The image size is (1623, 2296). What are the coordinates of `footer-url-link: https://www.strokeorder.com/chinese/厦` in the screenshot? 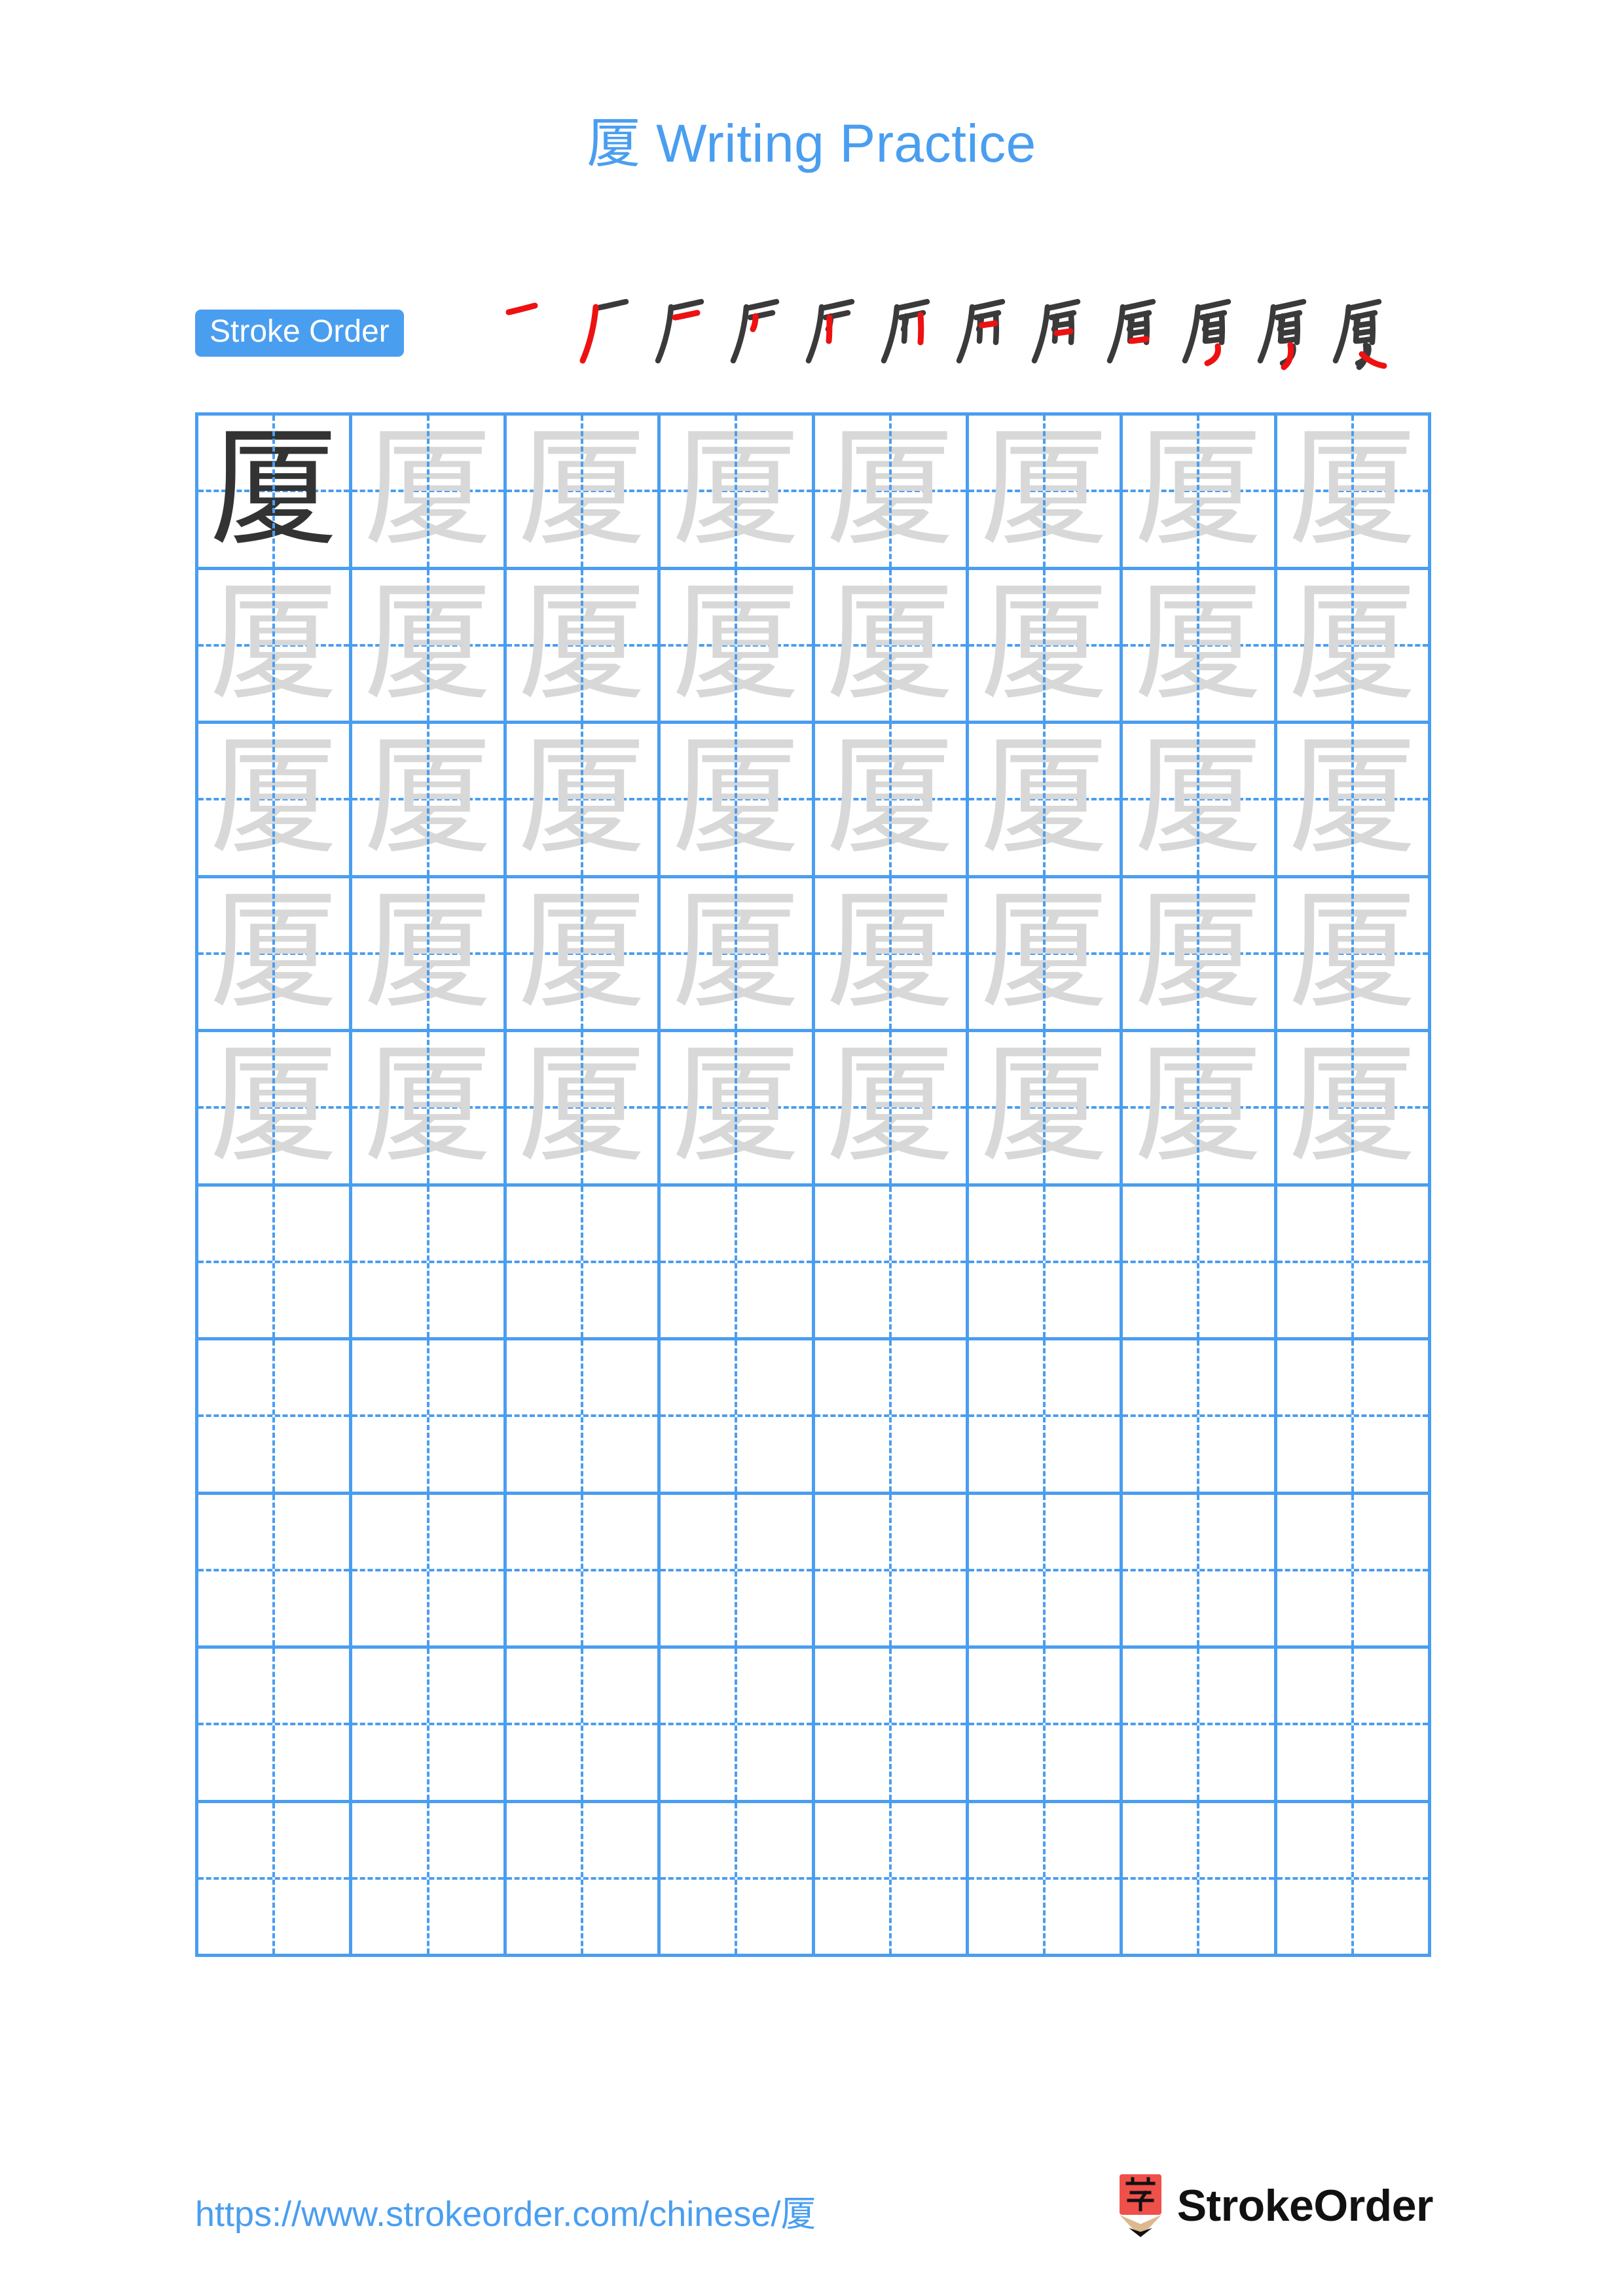 It's located at (505, 2210).